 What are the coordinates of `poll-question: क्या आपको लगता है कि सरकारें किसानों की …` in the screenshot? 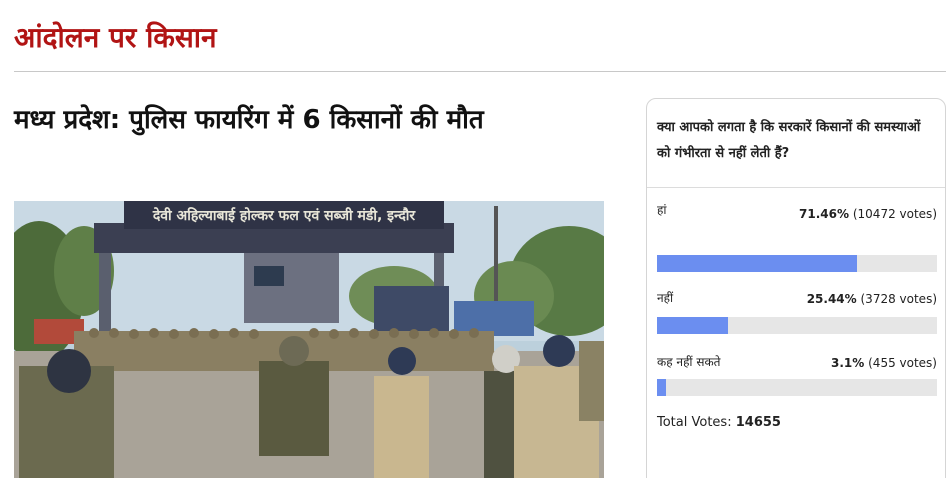 It's located at (789, 140).